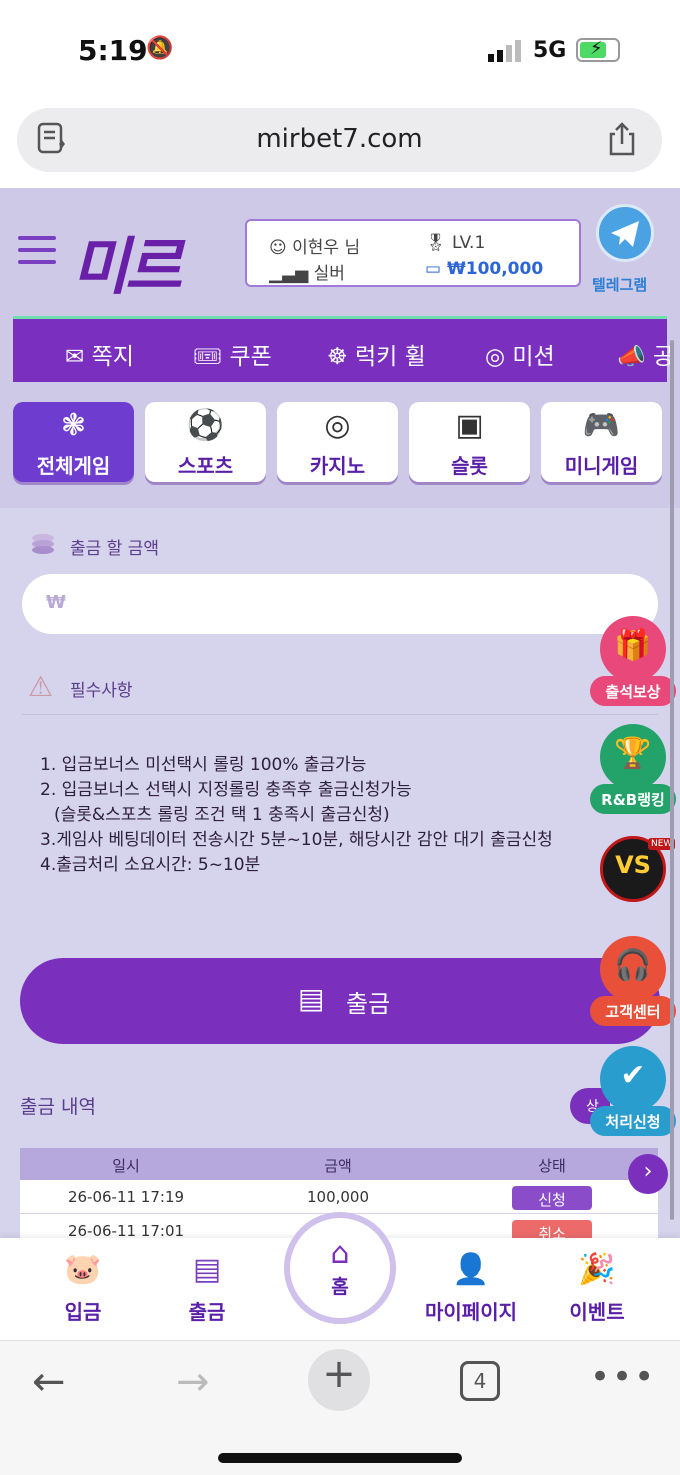 The image size is (680, 1475). I want to click on category-all-games: ❃ 전체게임, so click(73, 442).